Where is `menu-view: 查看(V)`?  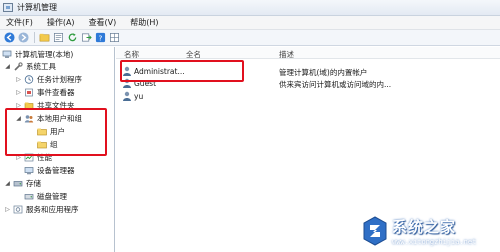 menu-view: 查看(V) is located at coordinates (104, 22).